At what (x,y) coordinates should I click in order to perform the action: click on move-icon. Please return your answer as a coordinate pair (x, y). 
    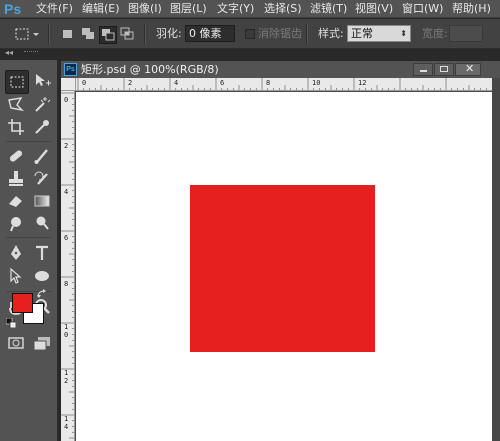
    Looking at the image, I should click on (43, 80).